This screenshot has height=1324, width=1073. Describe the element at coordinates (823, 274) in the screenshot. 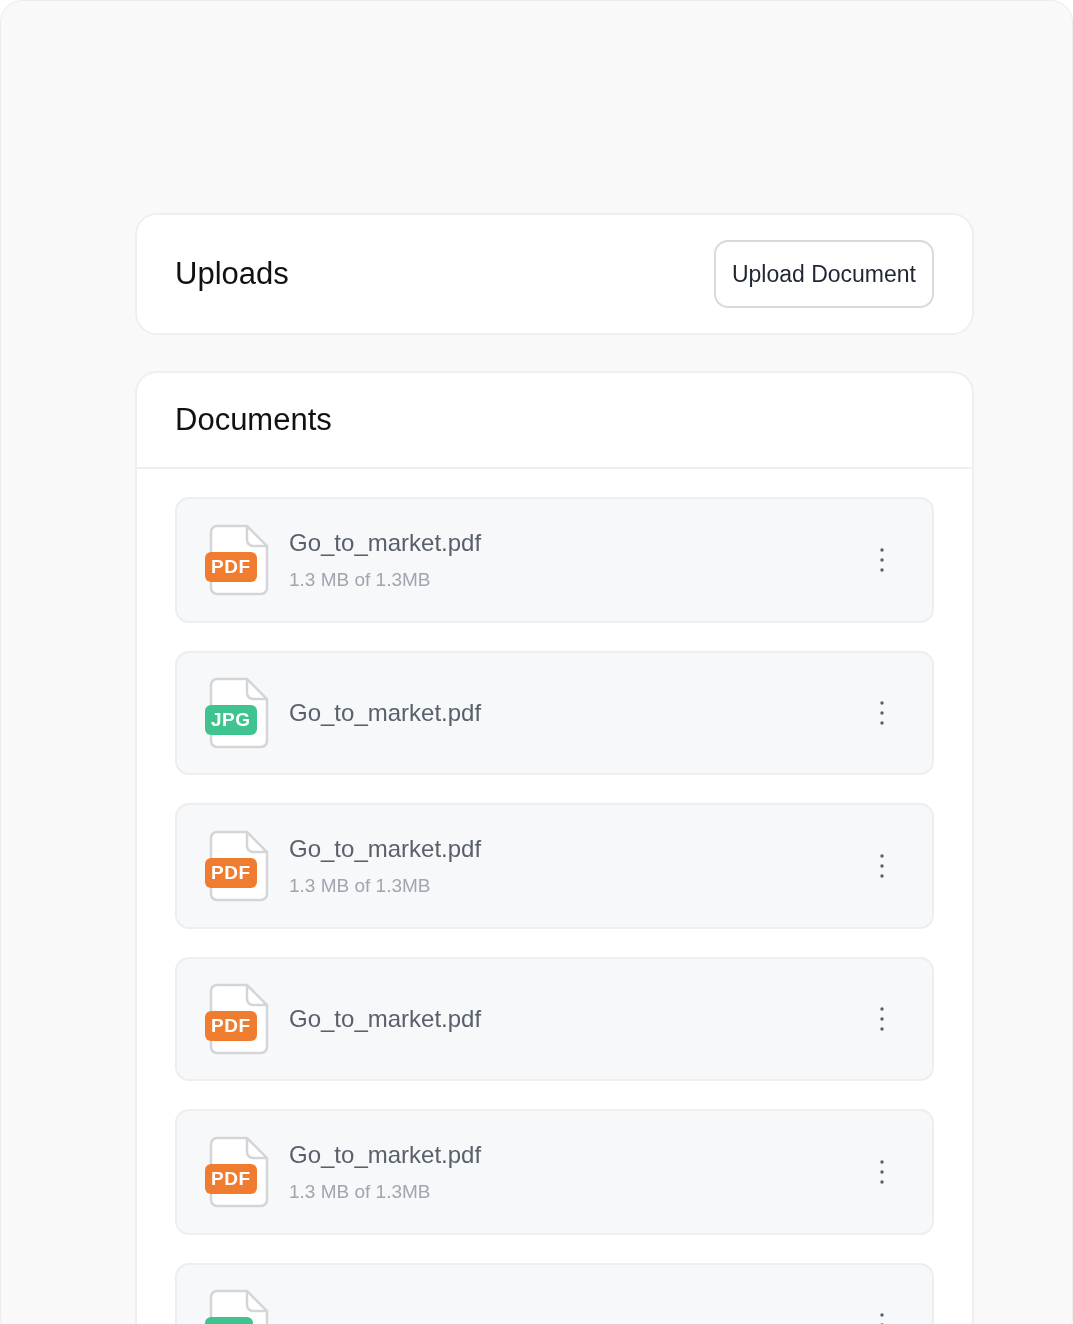

I see `upload-document-button: Upload Document` at that location.